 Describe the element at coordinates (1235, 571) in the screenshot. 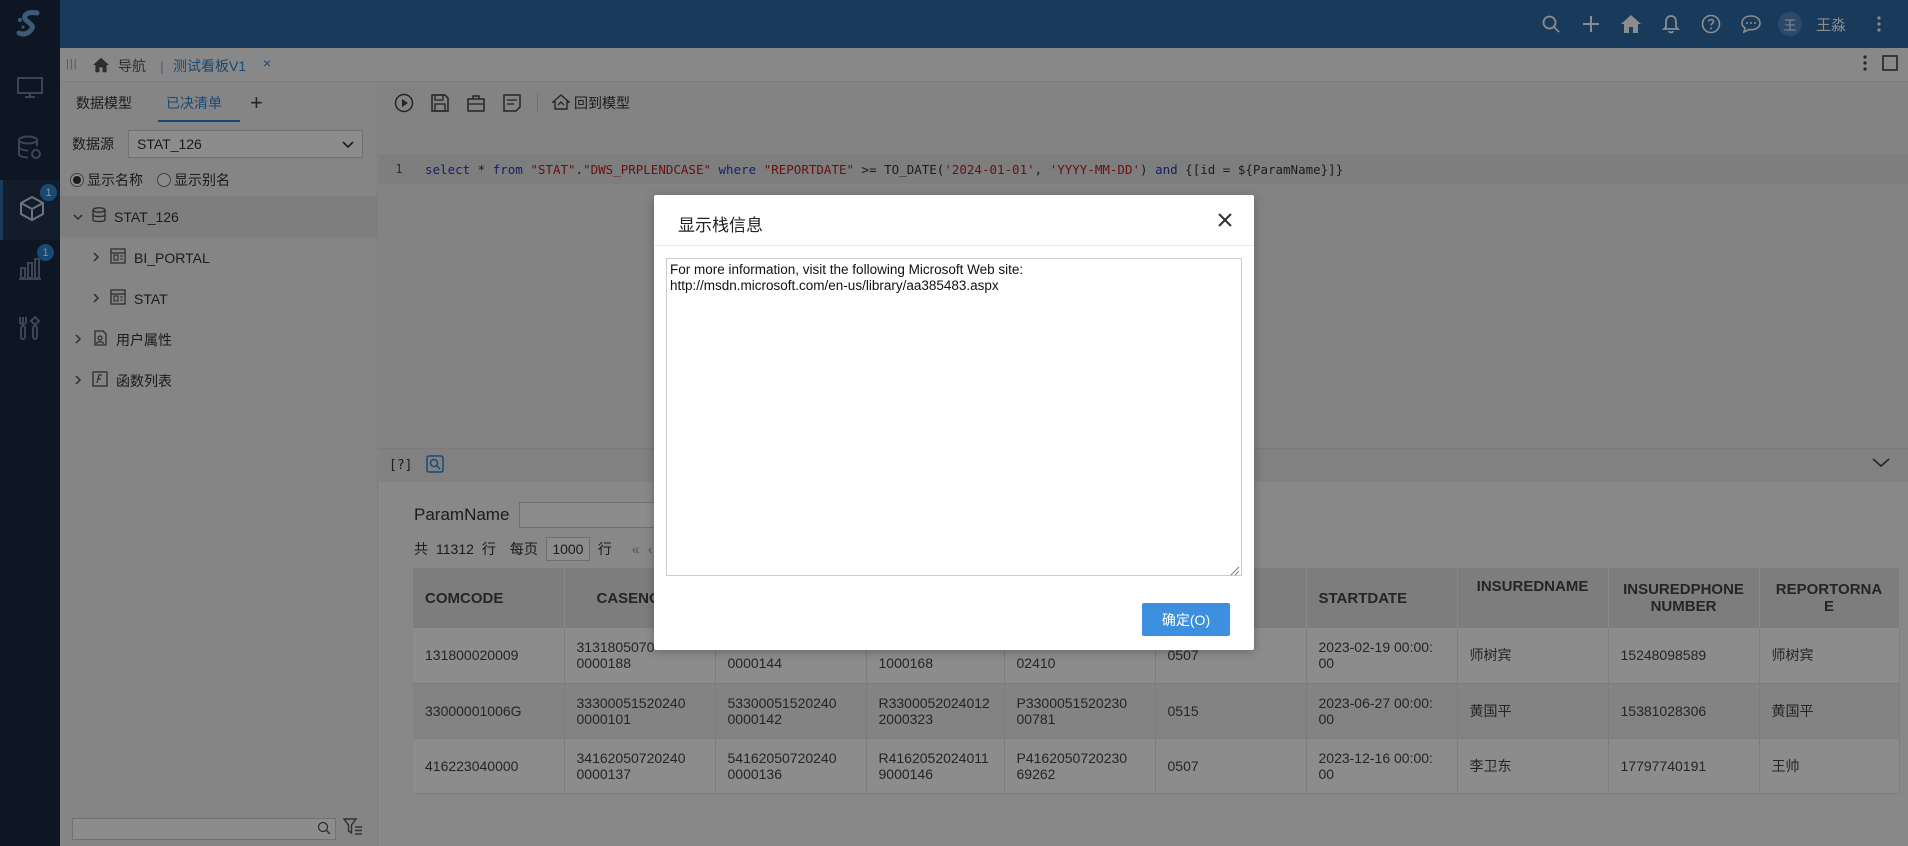

I see `resize-handle-icon` at that location.